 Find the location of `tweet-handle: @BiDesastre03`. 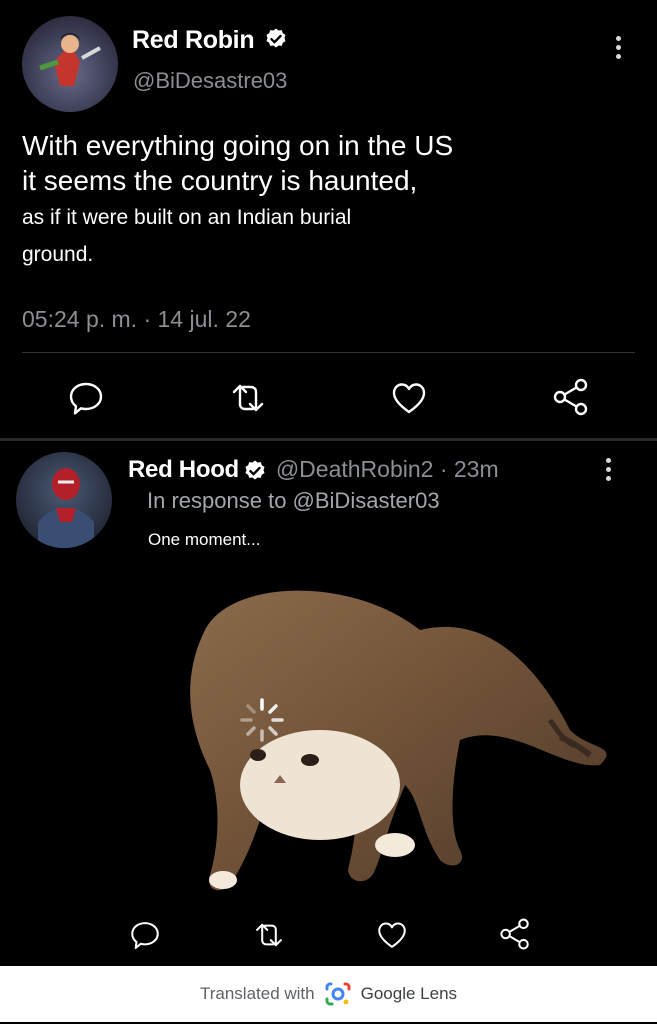

tweet-handle: @BiDesastre03 is located at coordinates (210, 81).